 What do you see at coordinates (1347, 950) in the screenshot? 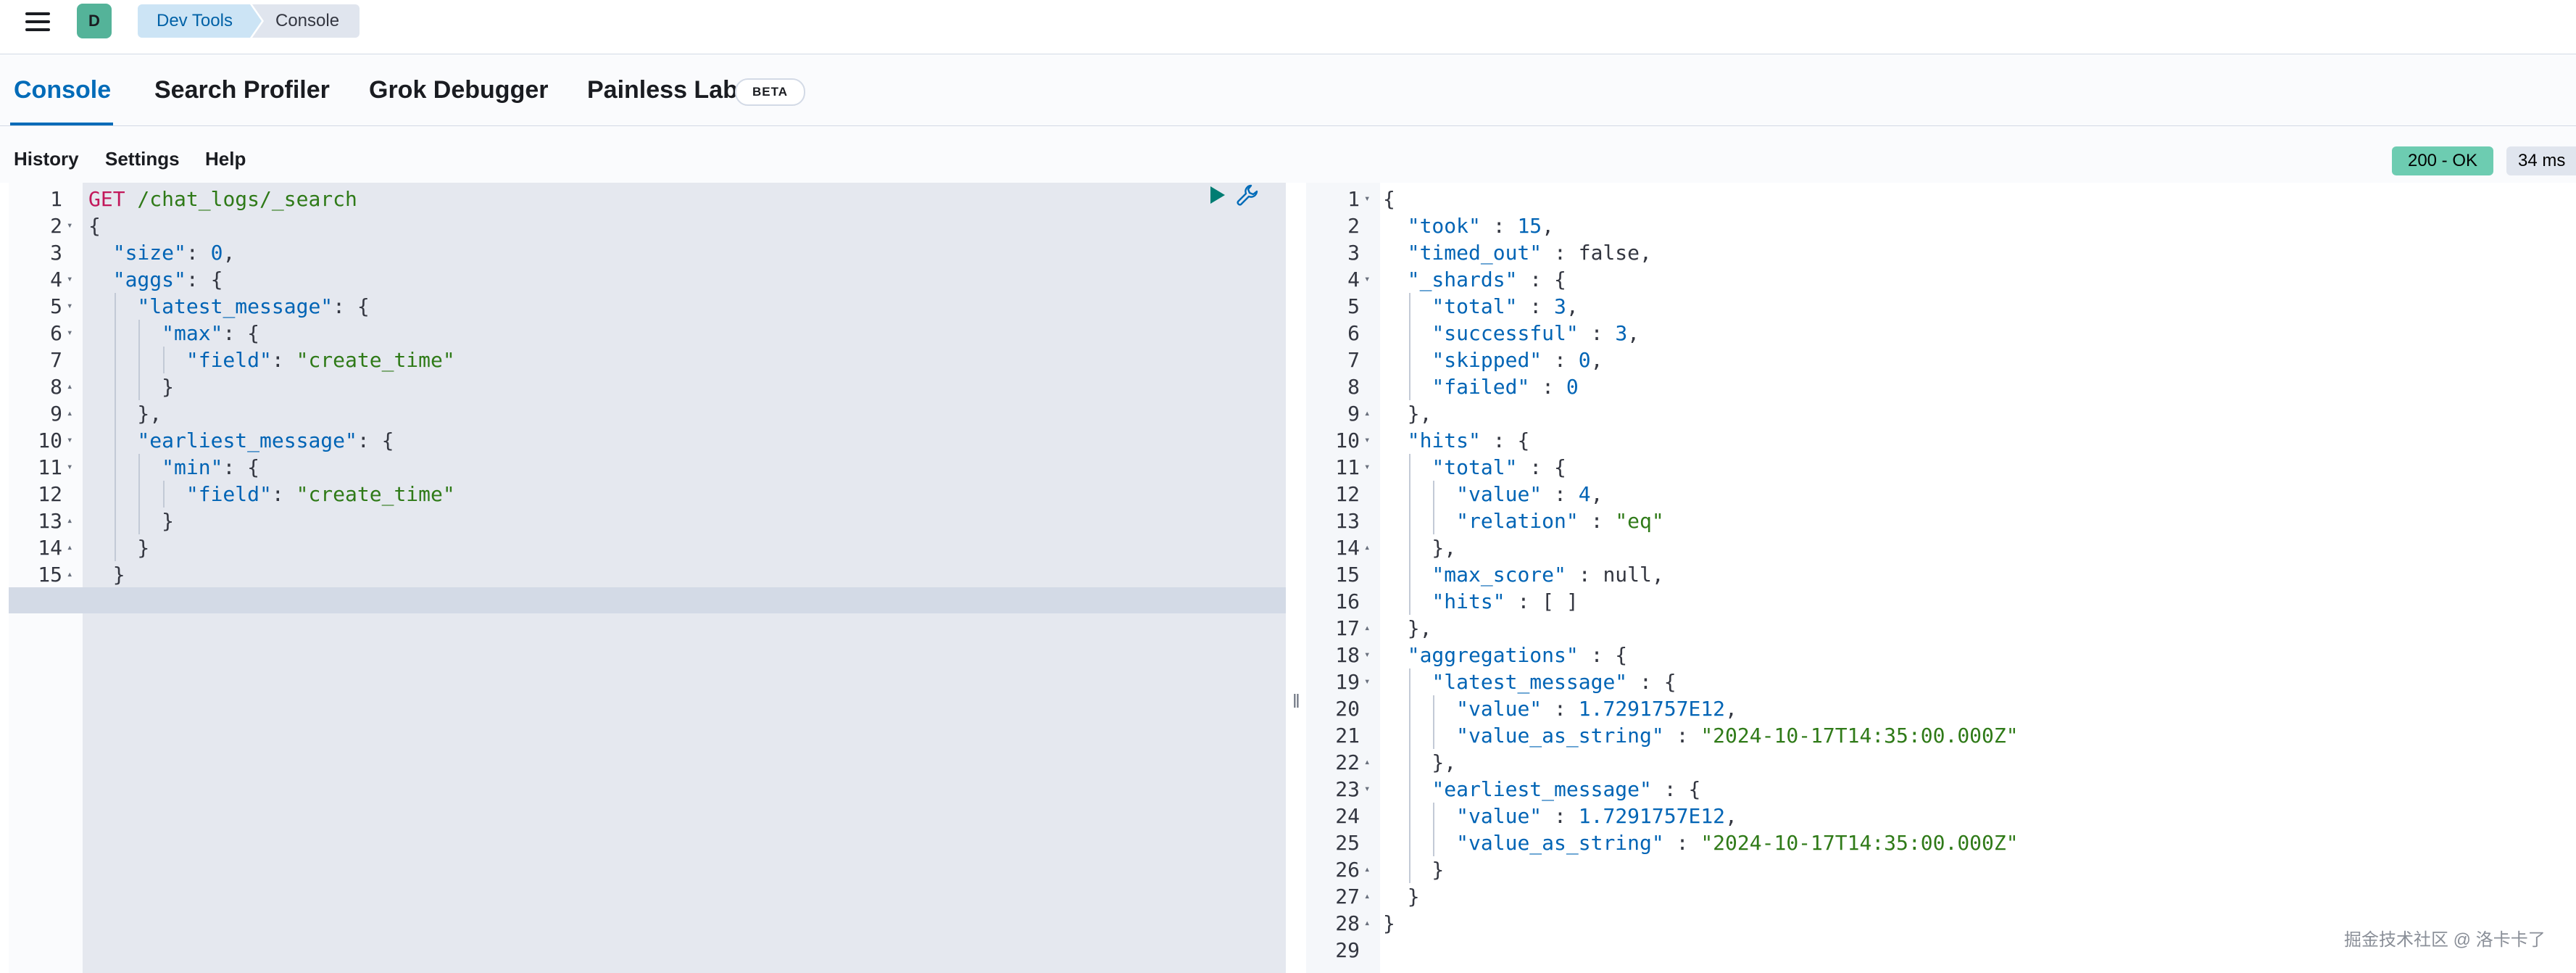
I see `response-line-number: 29` at bounding box center [1347, 950].